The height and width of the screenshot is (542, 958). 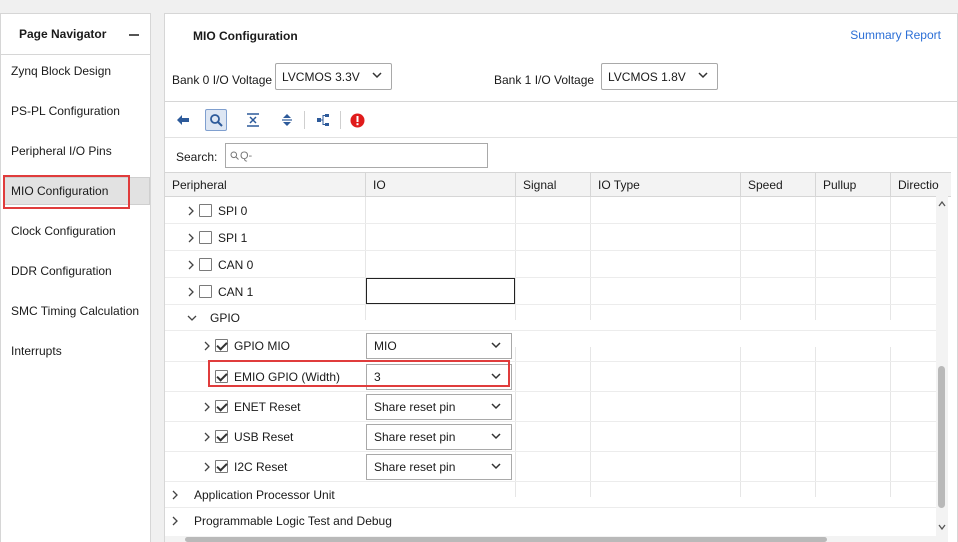 What do you see at coordinates (553, 185) in the screenshot?
I see `col-signal: Signal` at bounding box center [553, 185].